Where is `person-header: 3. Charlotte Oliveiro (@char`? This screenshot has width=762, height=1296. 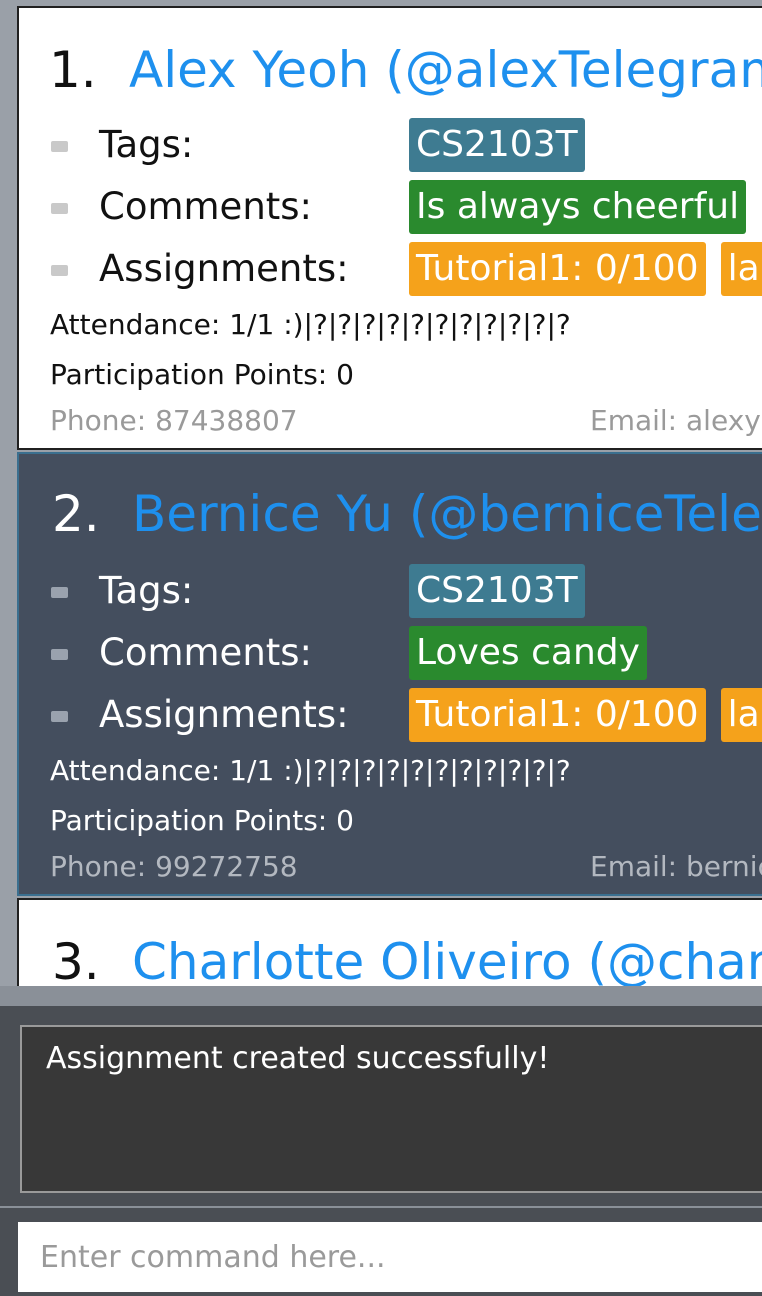
person-header: 3. Charlotte Oliveiro (@char is located at coordinates (407, 959).